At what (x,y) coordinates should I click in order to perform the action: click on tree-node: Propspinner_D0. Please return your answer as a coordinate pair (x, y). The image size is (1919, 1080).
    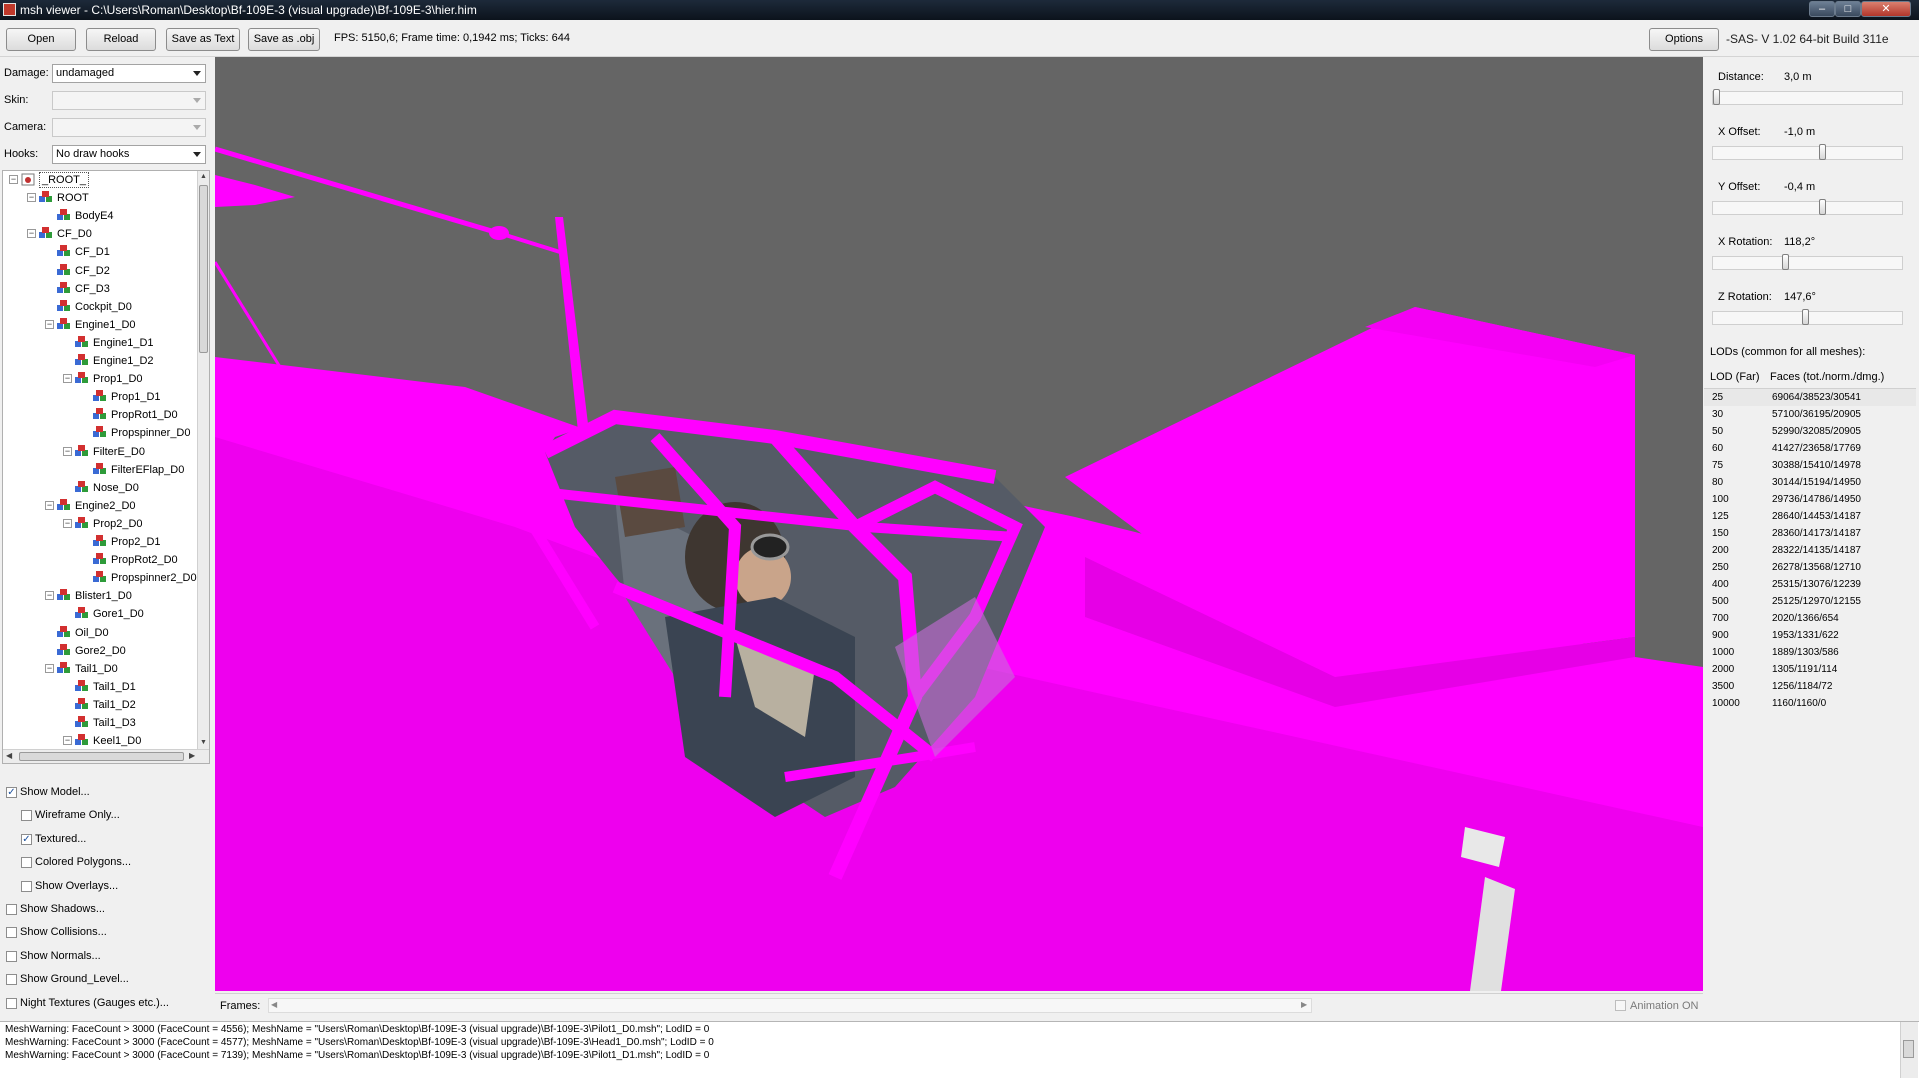
    Looking at the image, I should click on (101, 433).